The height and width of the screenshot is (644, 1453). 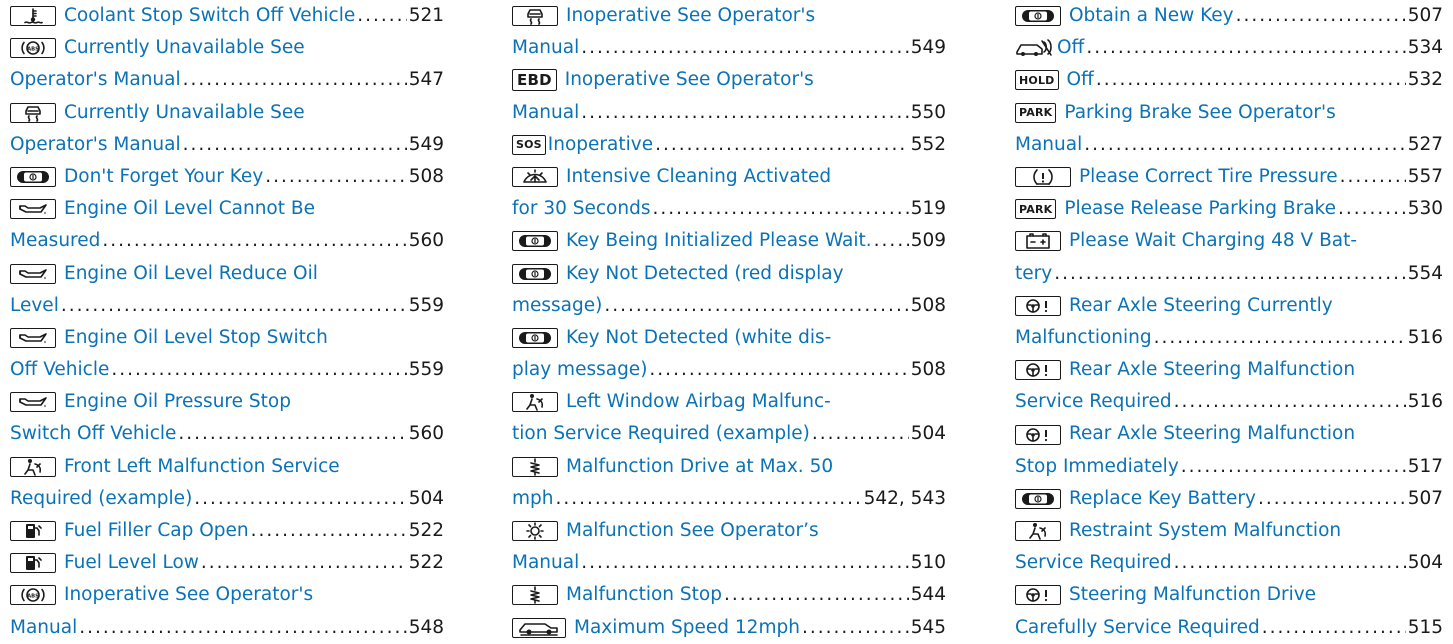 What do you see at coordinates (928, 209) in the screenshot?
I see `page-number: 519` at bounding box center [928, 209].